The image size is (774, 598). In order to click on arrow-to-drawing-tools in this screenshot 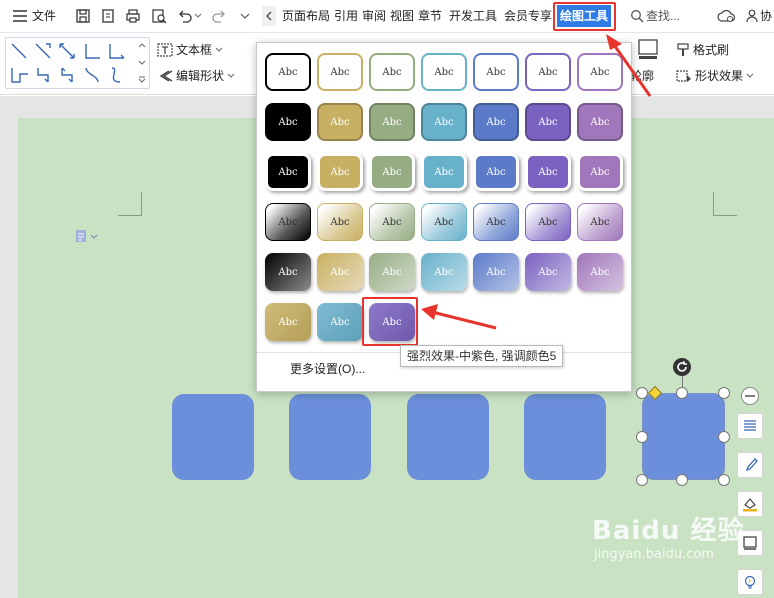, I will do `click(629, 65)`.